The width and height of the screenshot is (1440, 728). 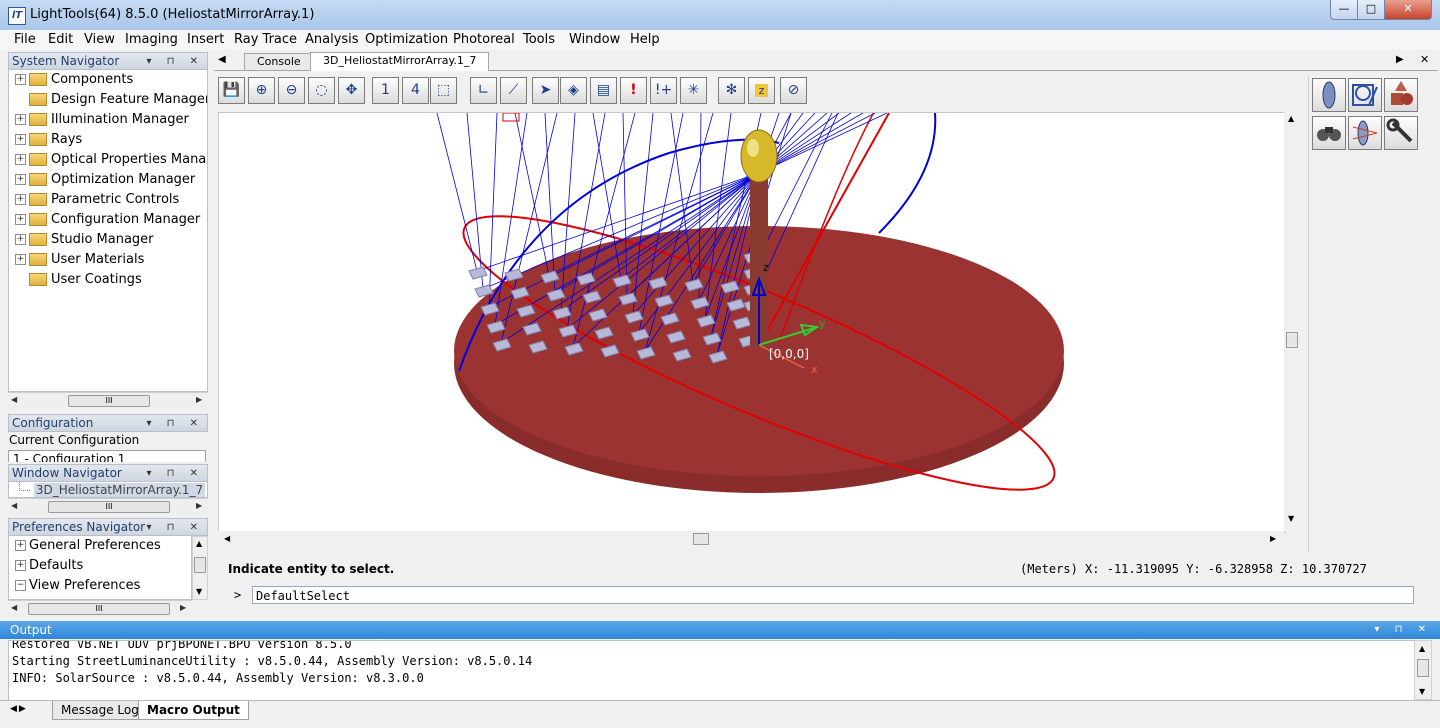 What do you see at coordinates (1329, 133) in the screenshot?
I see `binoculars-tool-button` at bounding box center [1329, 133].